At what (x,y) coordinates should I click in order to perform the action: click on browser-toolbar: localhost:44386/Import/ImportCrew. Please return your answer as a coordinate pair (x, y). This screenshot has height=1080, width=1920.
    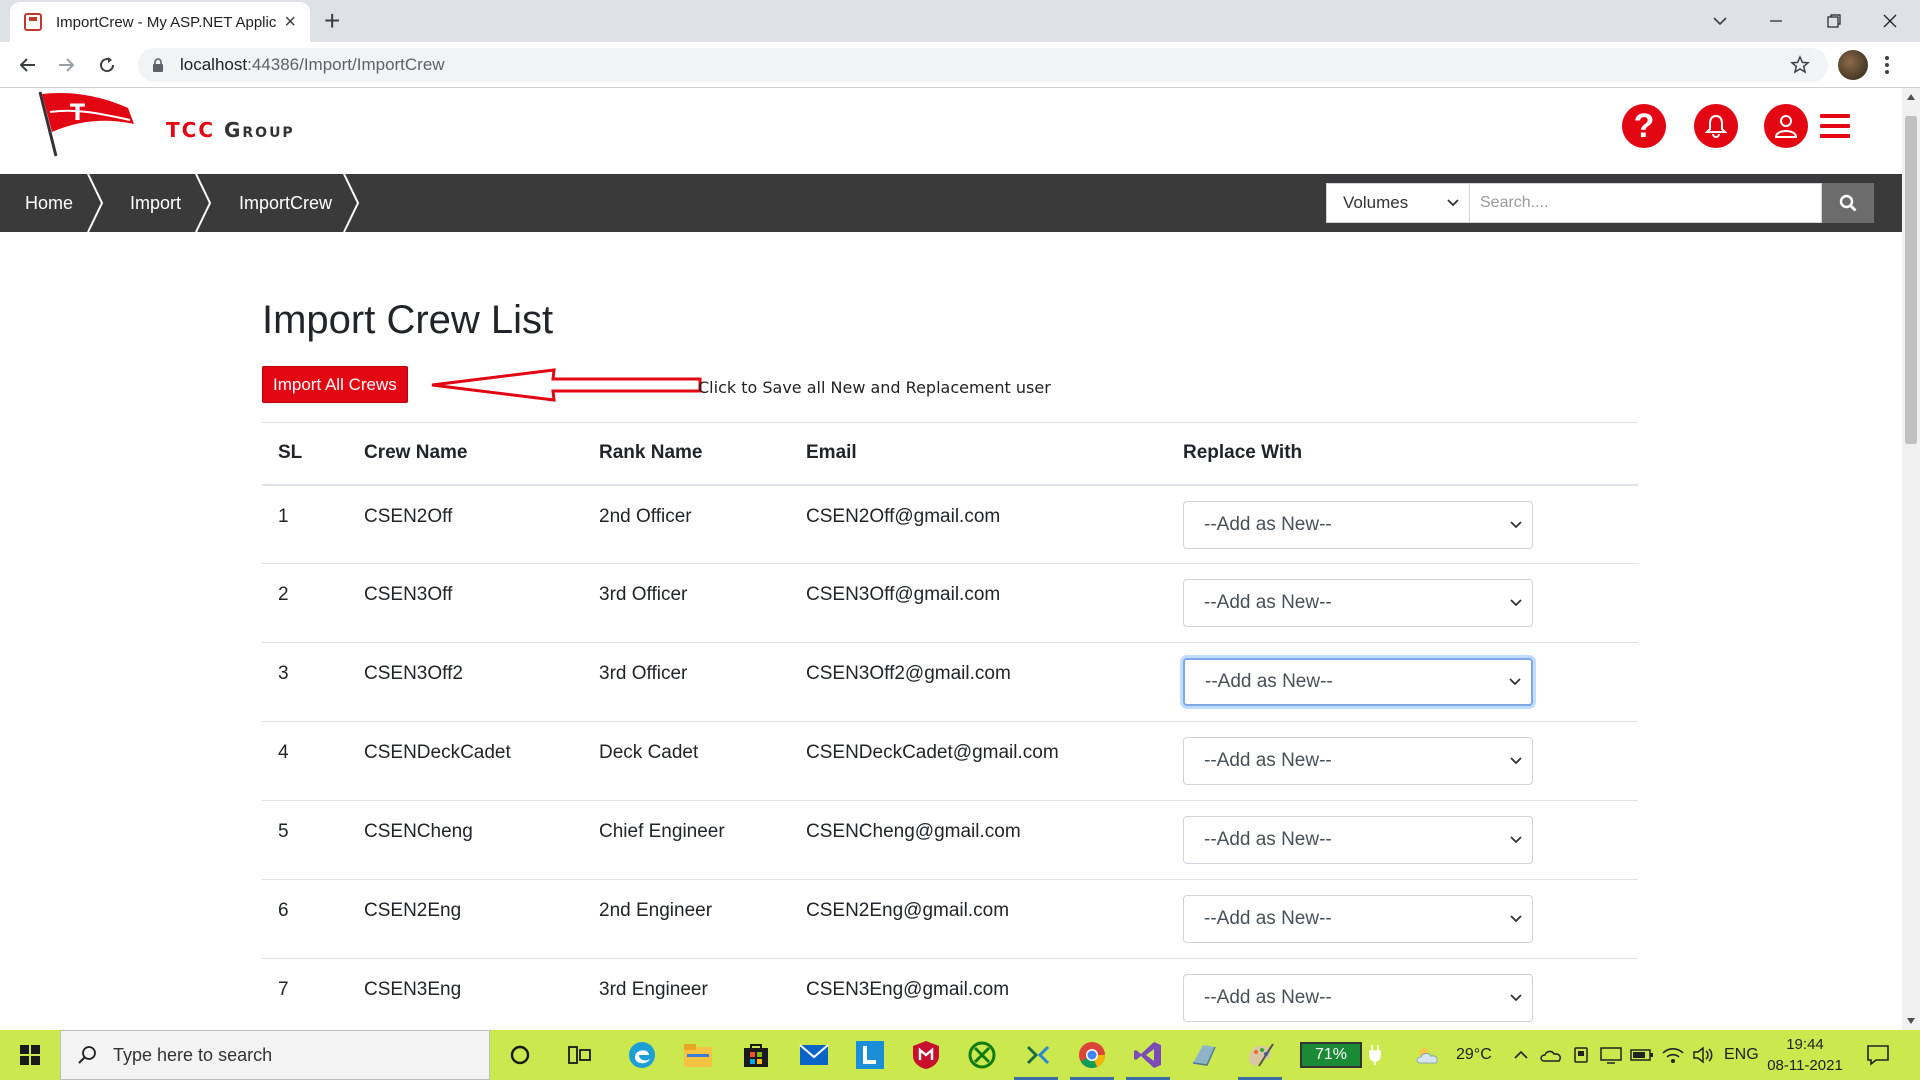
    Looking at the image, I should click on (960, 65).